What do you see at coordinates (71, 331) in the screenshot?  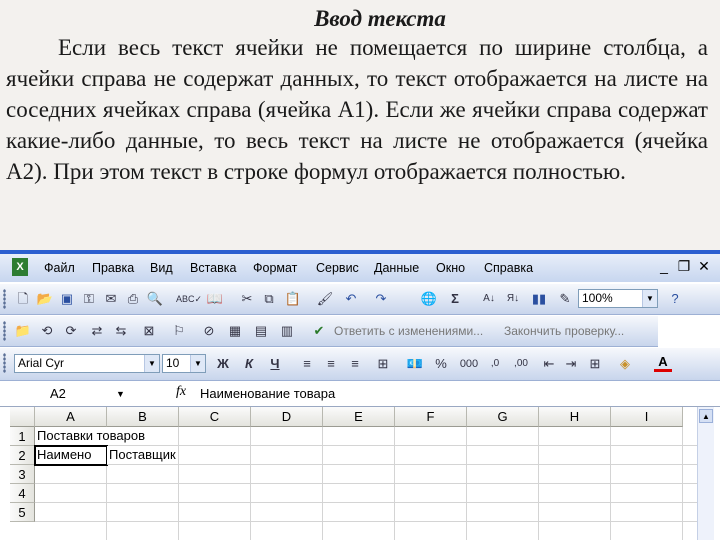 I see `review-icon-3: ⟳` at bounding box center [71, 331].